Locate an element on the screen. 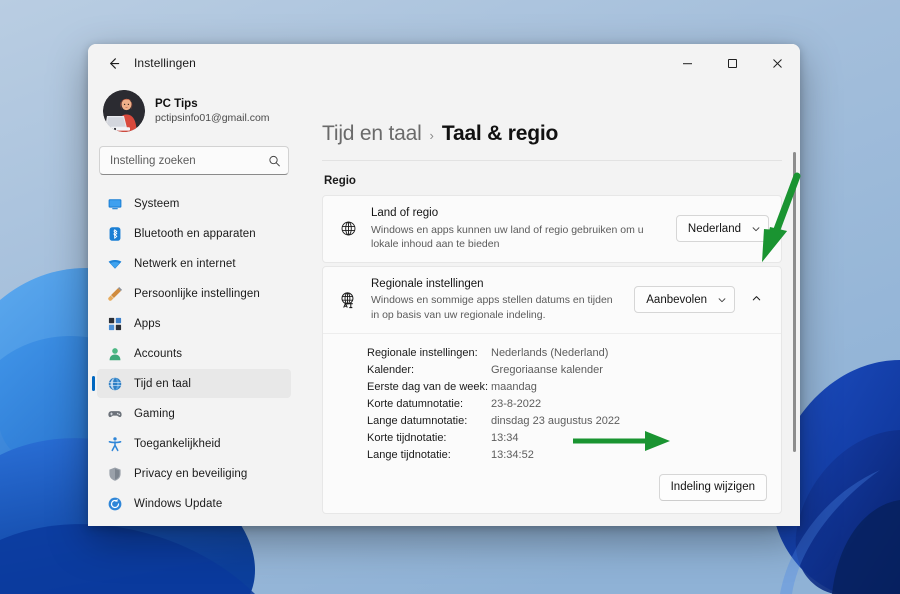  sidebar-item-netwerk-en-internet: Netwerk en internet is located at coordinates (194, 263).